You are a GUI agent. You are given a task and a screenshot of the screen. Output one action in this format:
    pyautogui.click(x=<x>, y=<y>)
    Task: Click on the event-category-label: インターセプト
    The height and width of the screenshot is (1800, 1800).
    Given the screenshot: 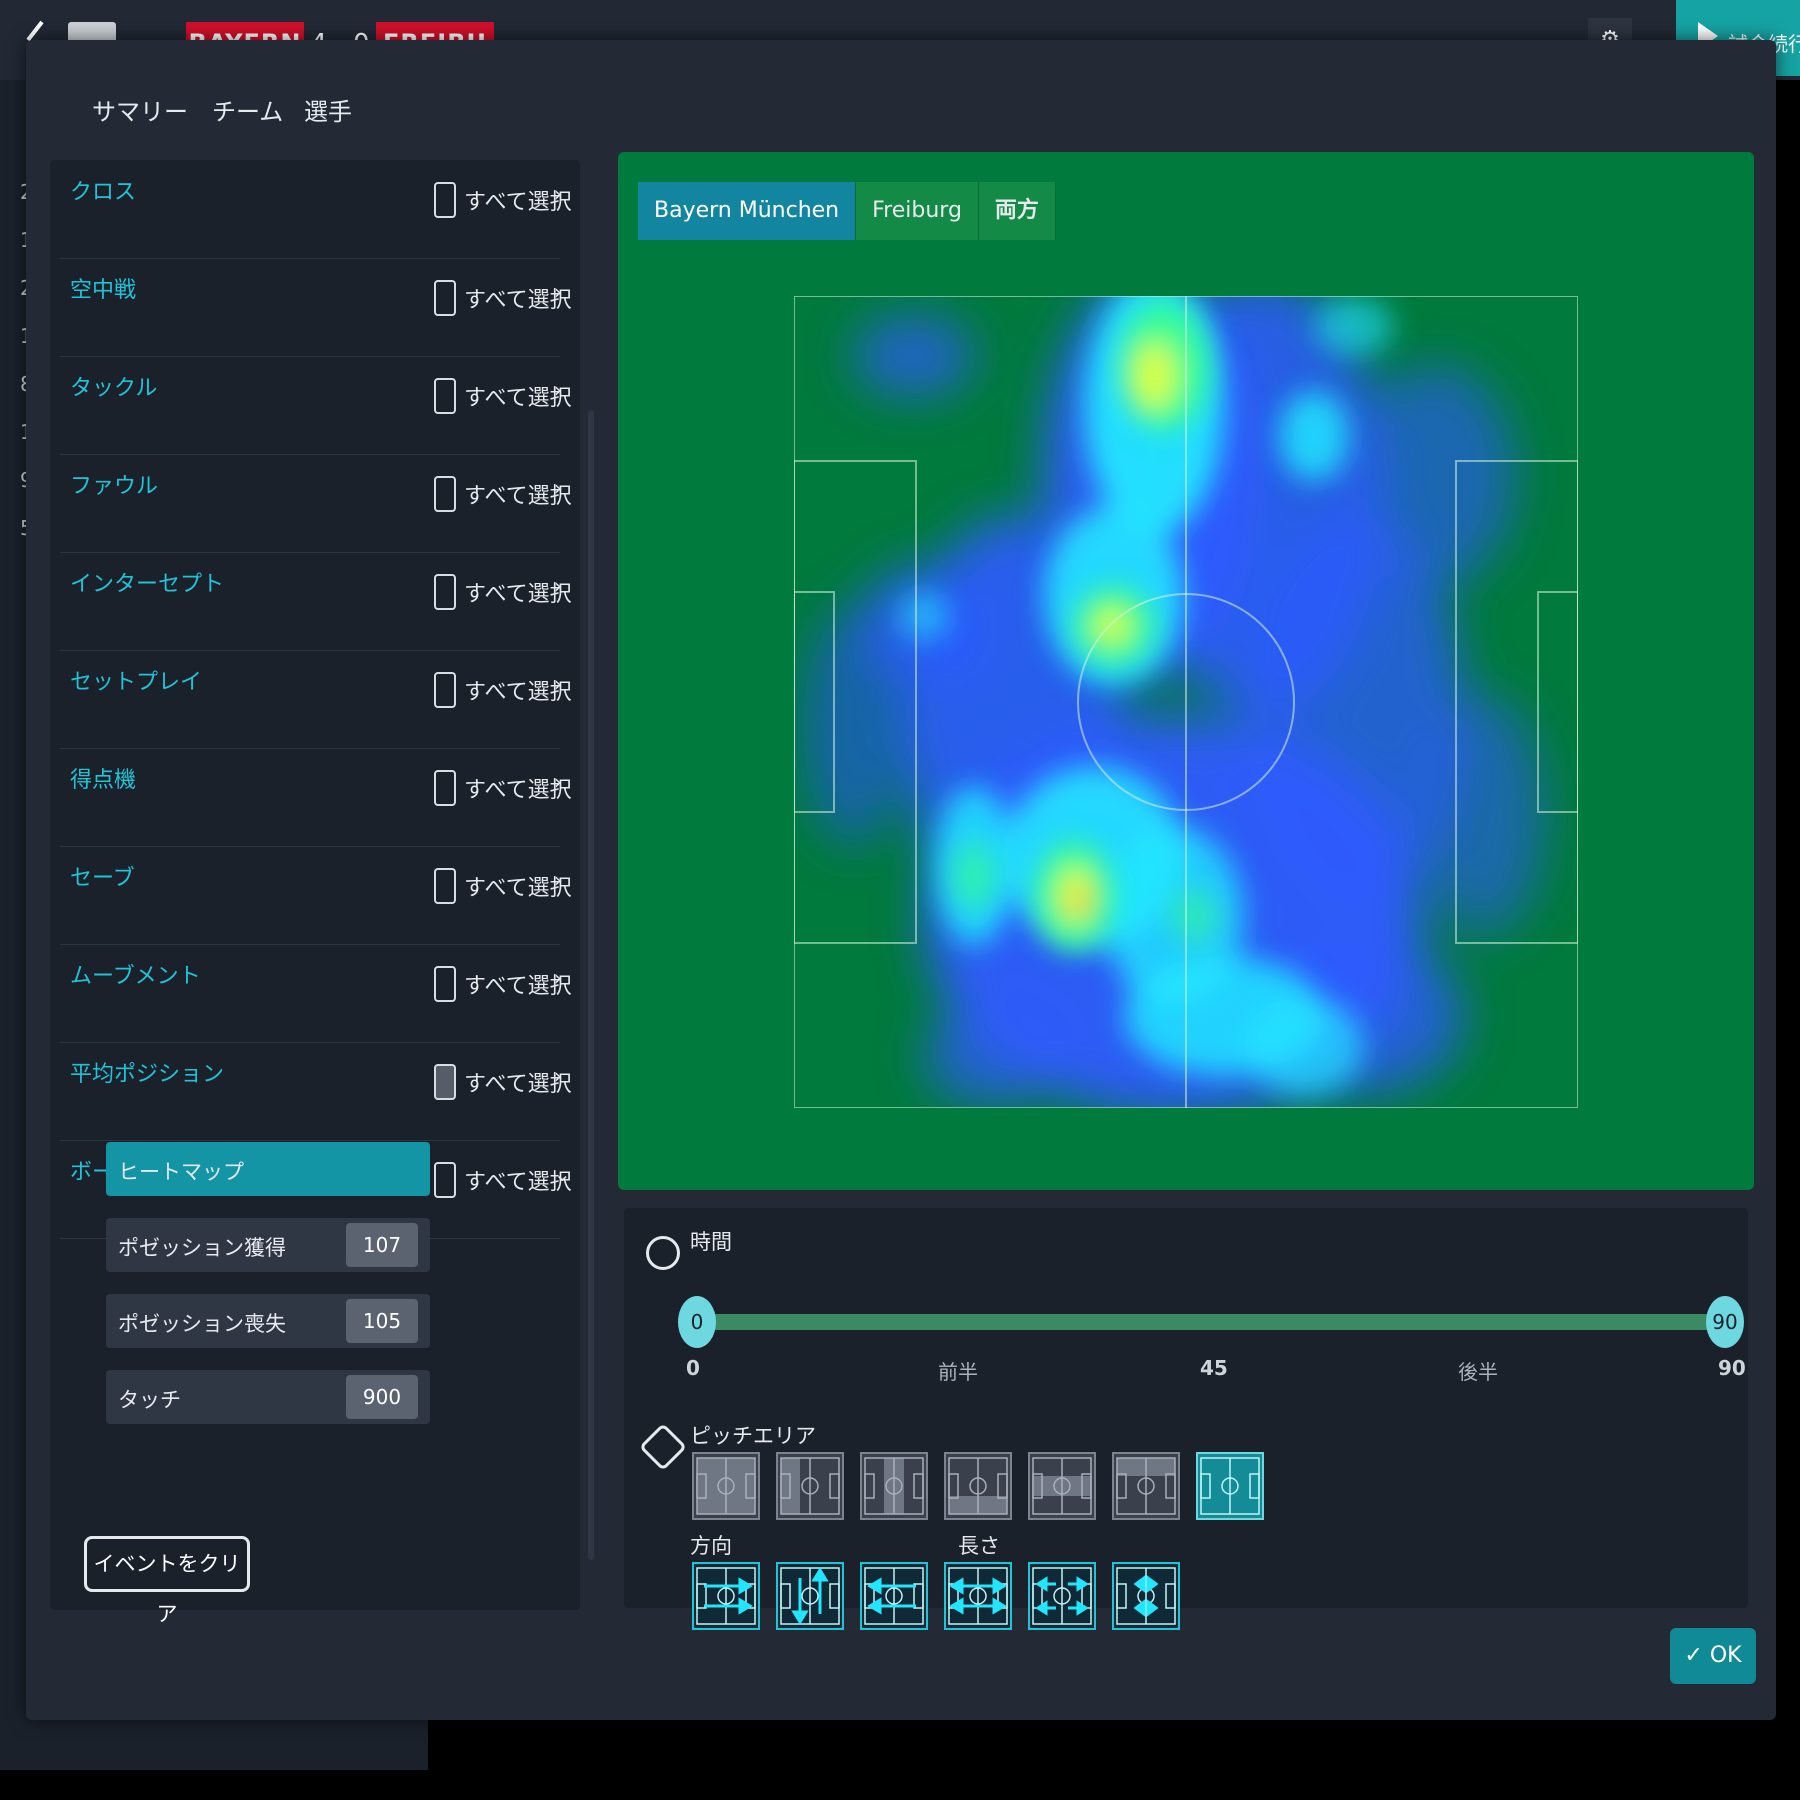 What is the action you would take?
    pyautogui.click(x=147, y=584)
    